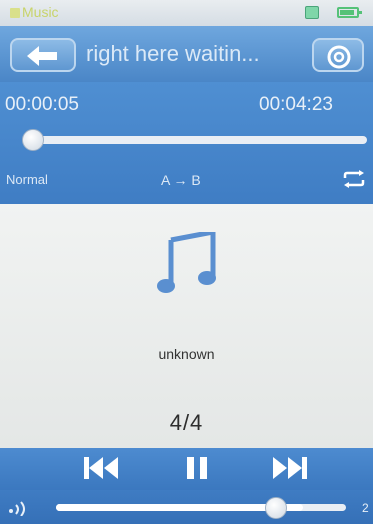 The image size is (373, 524). Describe the element at coordinates (201, 507) in the screenshot. I see `volume-slider` at that location.